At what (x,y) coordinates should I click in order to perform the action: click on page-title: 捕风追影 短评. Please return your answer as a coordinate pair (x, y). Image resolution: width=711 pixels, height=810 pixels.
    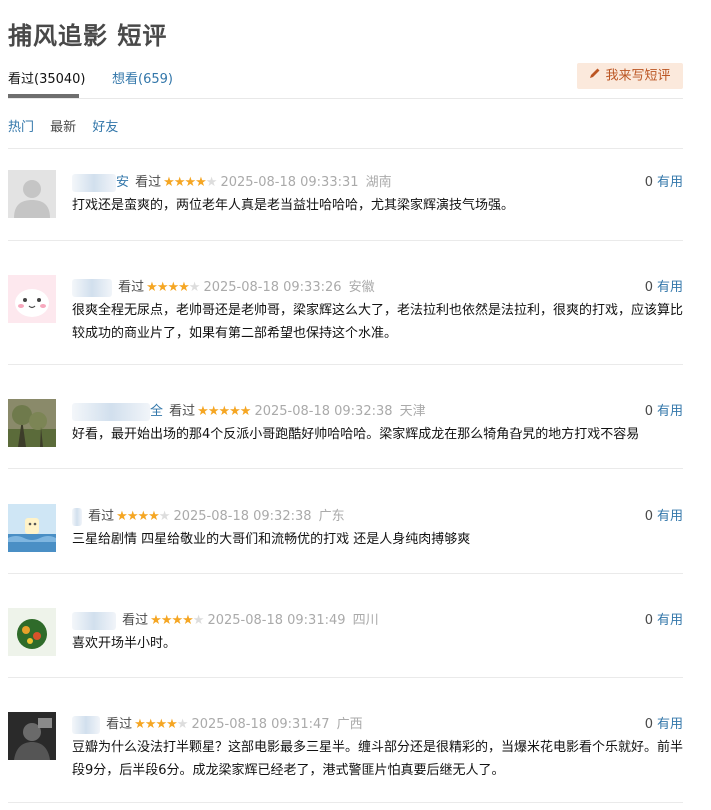
    Looking at the image, I should click on (88, 36).